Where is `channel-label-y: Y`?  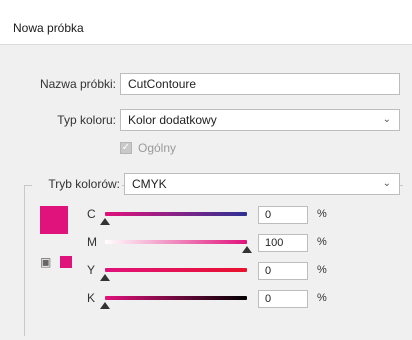 channel-label-y: Y is located at coordinates (91, 270).